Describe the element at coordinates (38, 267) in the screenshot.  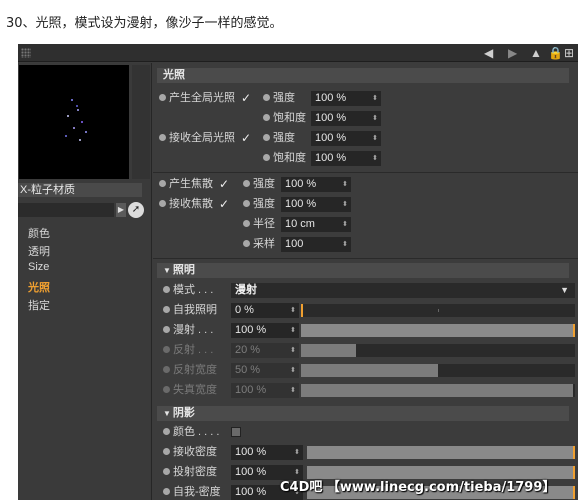
I see `channel-size: Size` at that location.